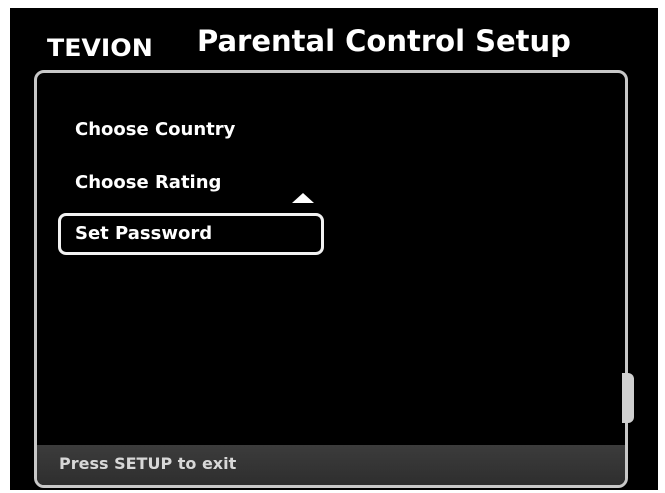  What do you see at coordinates (628, 398) in the screenshot?
I see `background-object` at bounding box center [628, 398].